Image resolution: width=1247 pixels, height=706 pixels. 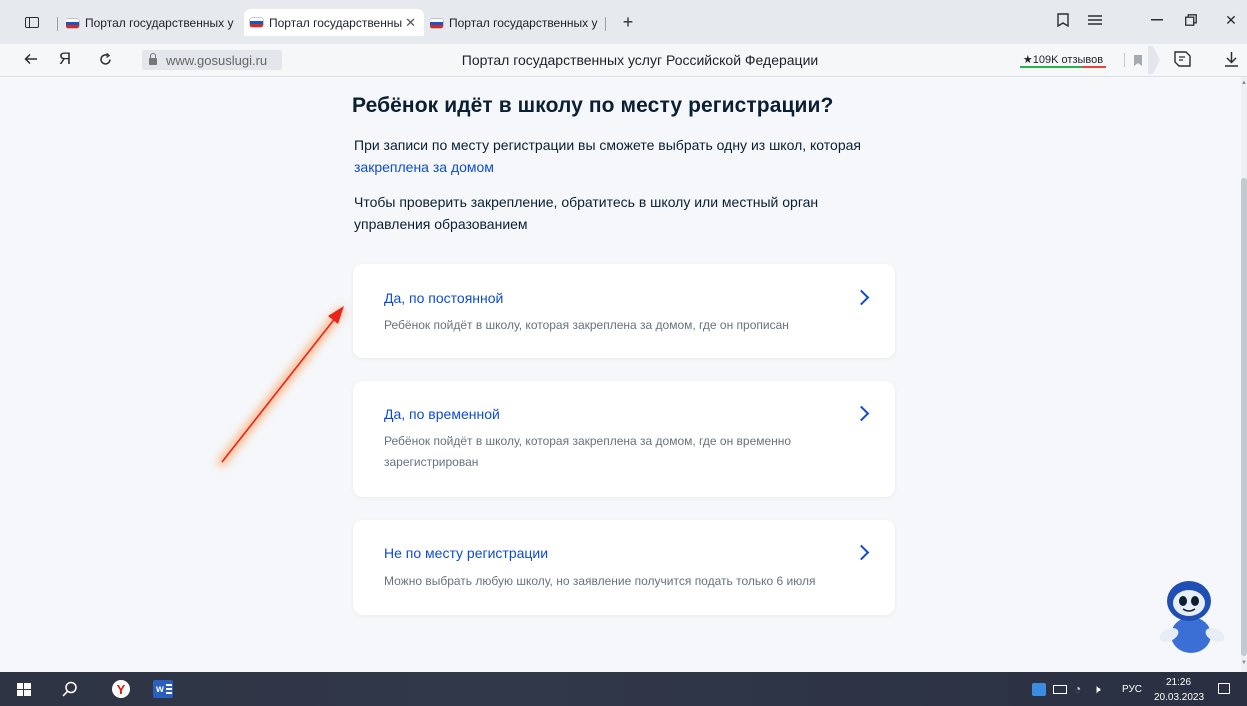 What do you see at coordinates (65, 59) in the screenshot?
I see `yandex-logo-icon: Я` at bounding box center [65, 59].